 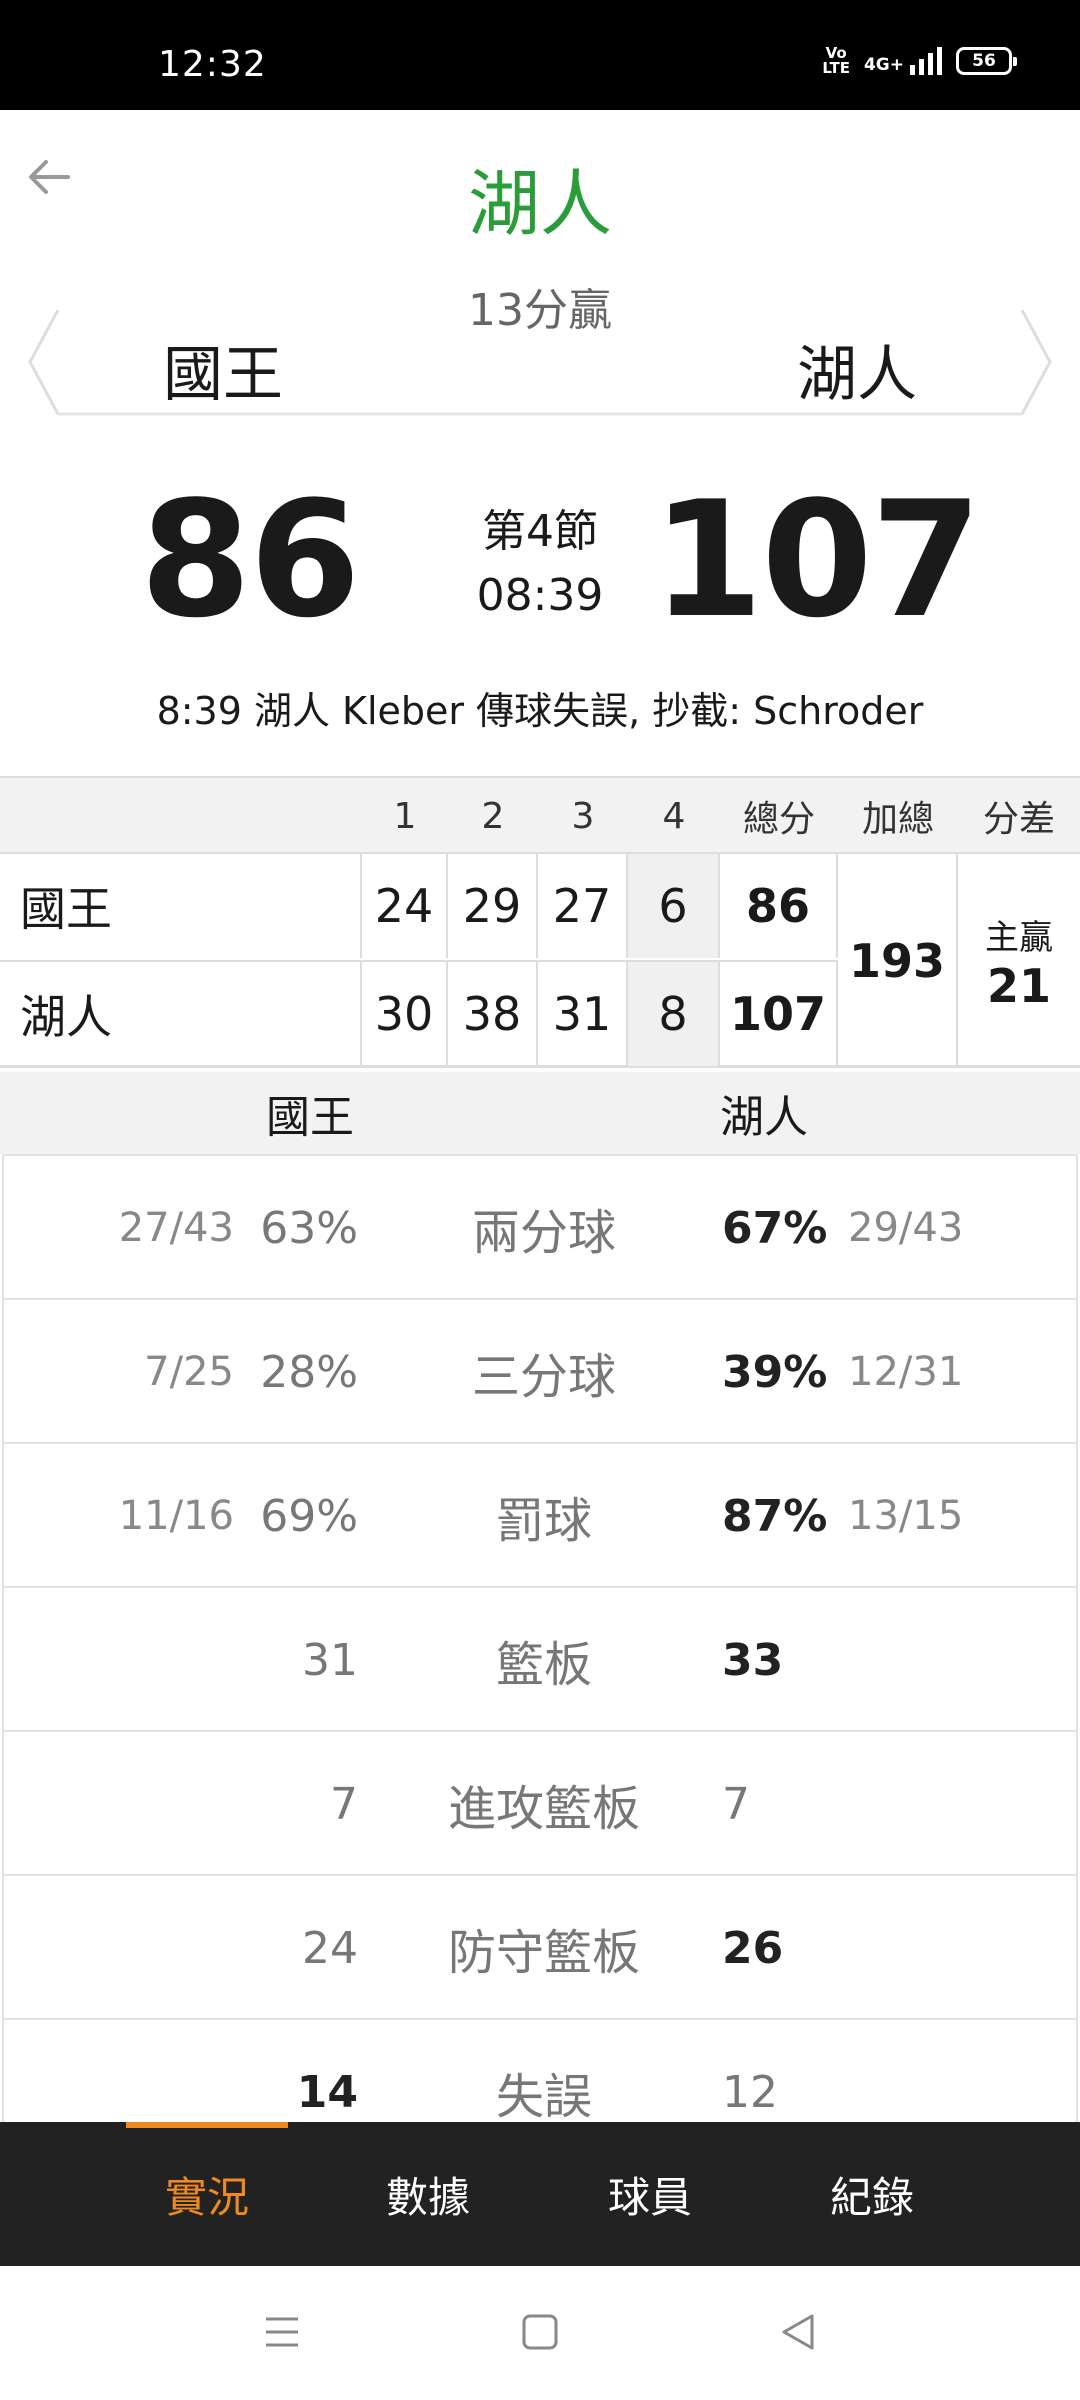 I want to click on active-tab-indicator, so click(x=207, y=2125).